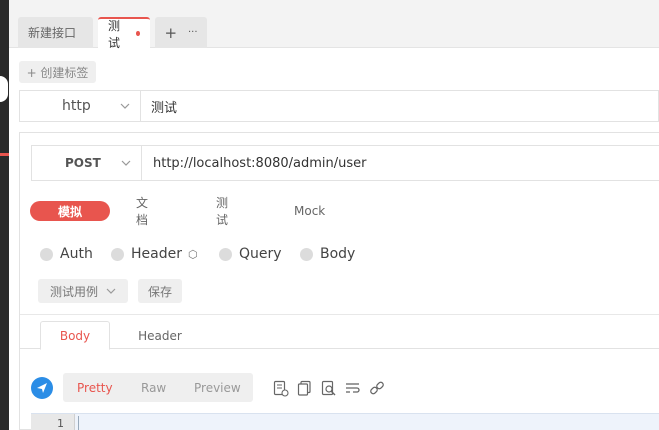 The height and width of the screenshot is (430, 659). What do you see at coordinates (52, 33) in the screenshot?
I see `tab-label: 新建接口` at bounding box center [52, 33].